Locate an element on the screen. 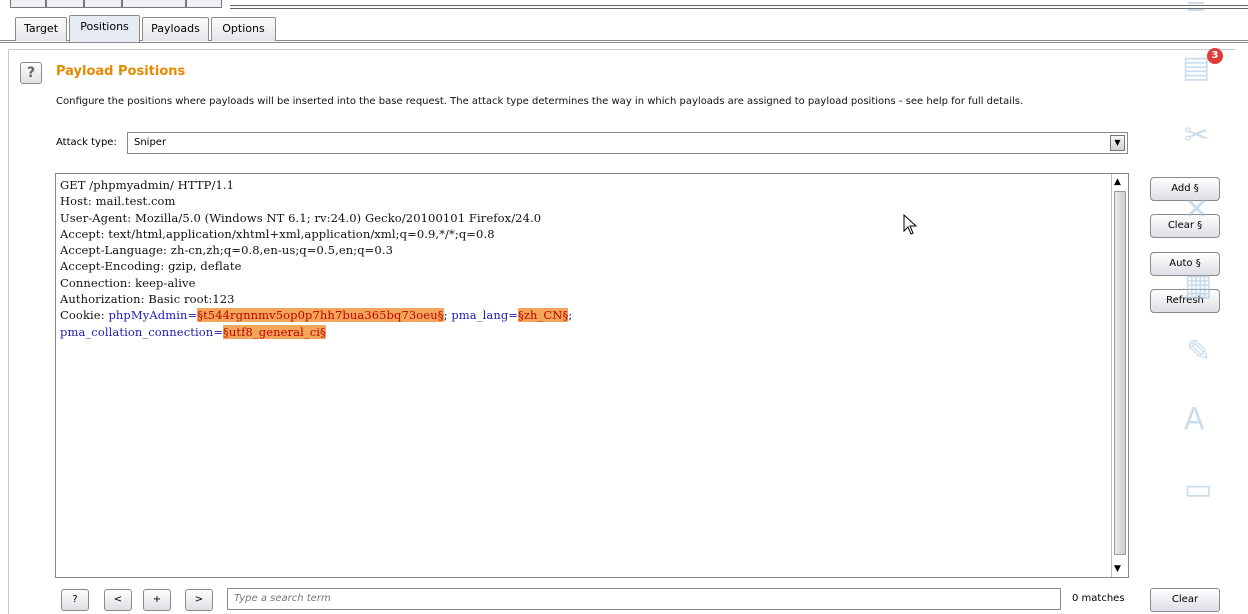 The width and height of the screenshot is (1248, 614). cookie-name: pma_collation_connection= is located at coordinates (142, 331).